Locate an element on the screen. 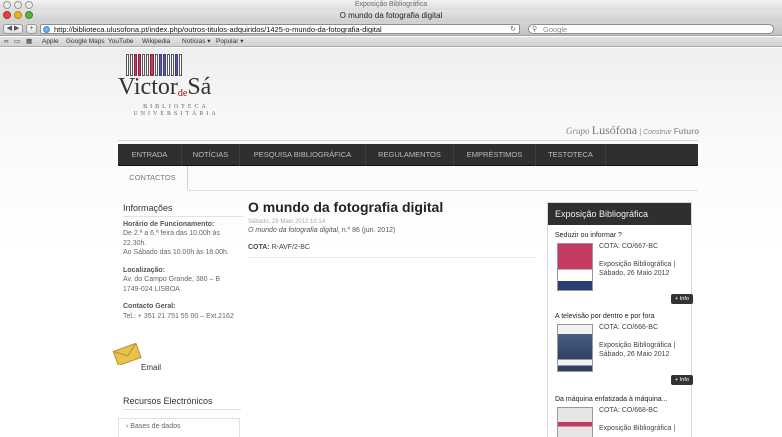 The image size is (782, 437). window-controls is located at coordinates (18, 15).